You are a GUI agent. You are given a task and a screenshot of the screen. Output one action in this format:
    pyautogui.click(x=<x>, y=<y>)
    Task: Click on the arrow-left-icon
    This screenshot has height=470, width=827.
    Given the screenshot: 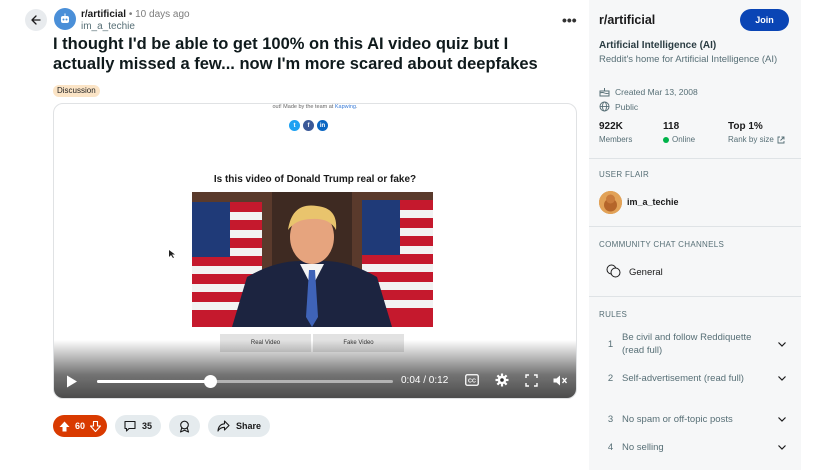 What is the action you would take?
    pyautogui.click(x=36, y=20)
    